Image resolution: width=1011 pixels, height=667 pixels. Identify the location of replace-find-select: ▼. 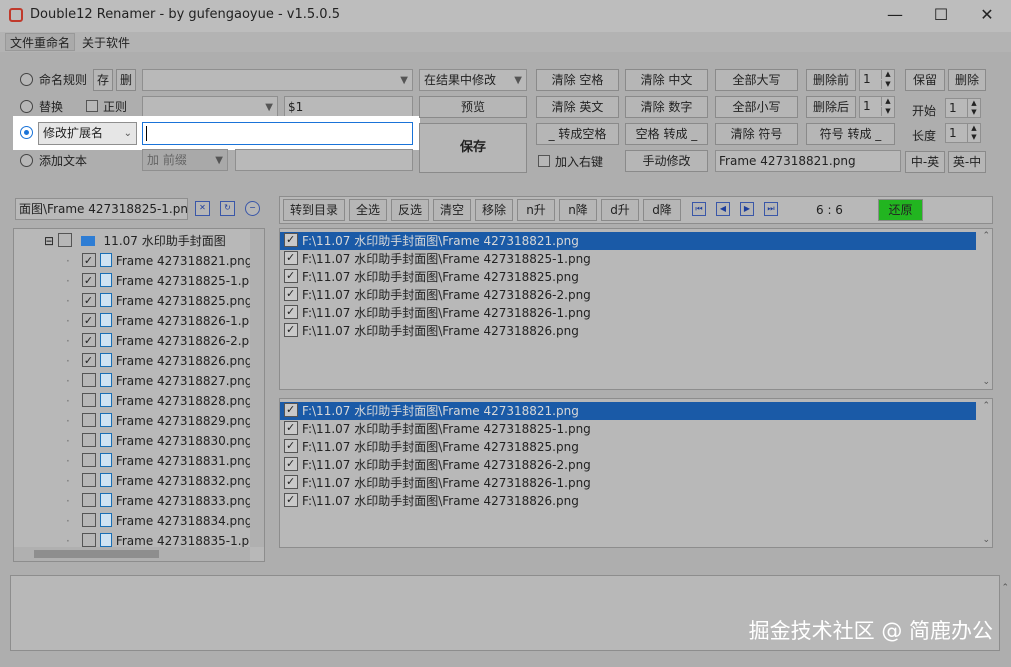
(210, 107).